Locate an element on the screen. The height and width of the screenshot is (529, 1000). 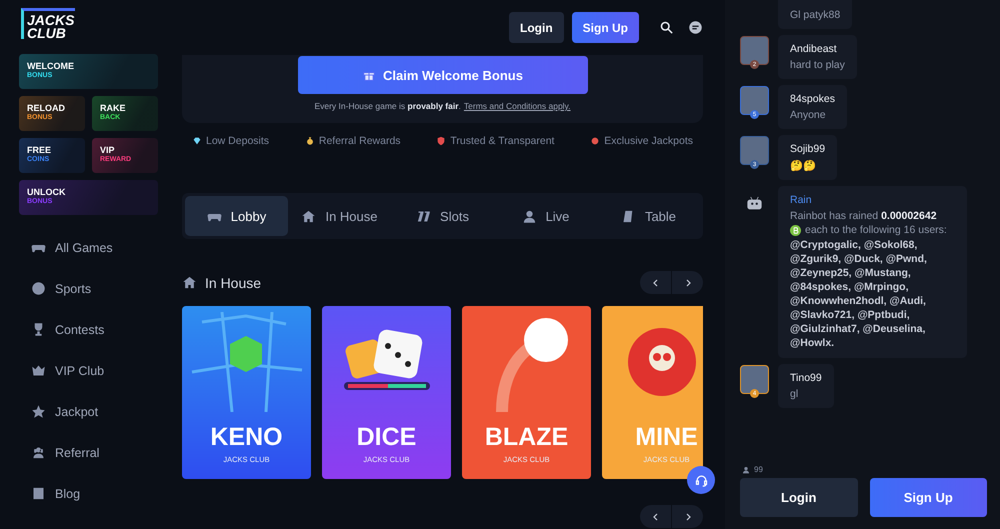
category-tab: Lobby is located at coordinates (236, 216).